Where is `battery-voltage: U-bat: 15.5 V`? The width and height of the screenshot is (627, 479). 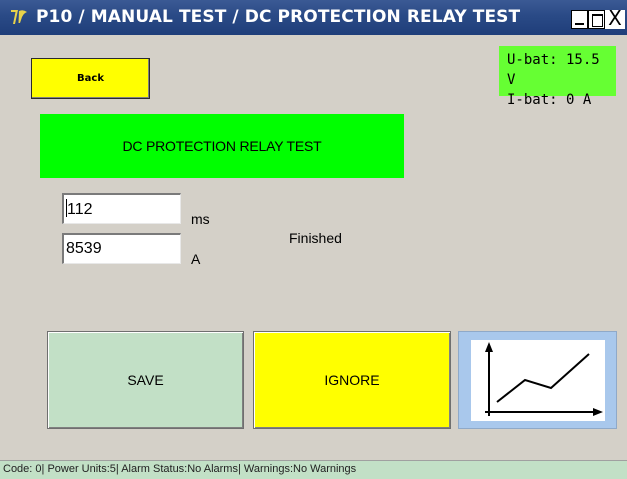 battery-voltage: U-bat: 15.5 V is located at coordinates (553, 70).